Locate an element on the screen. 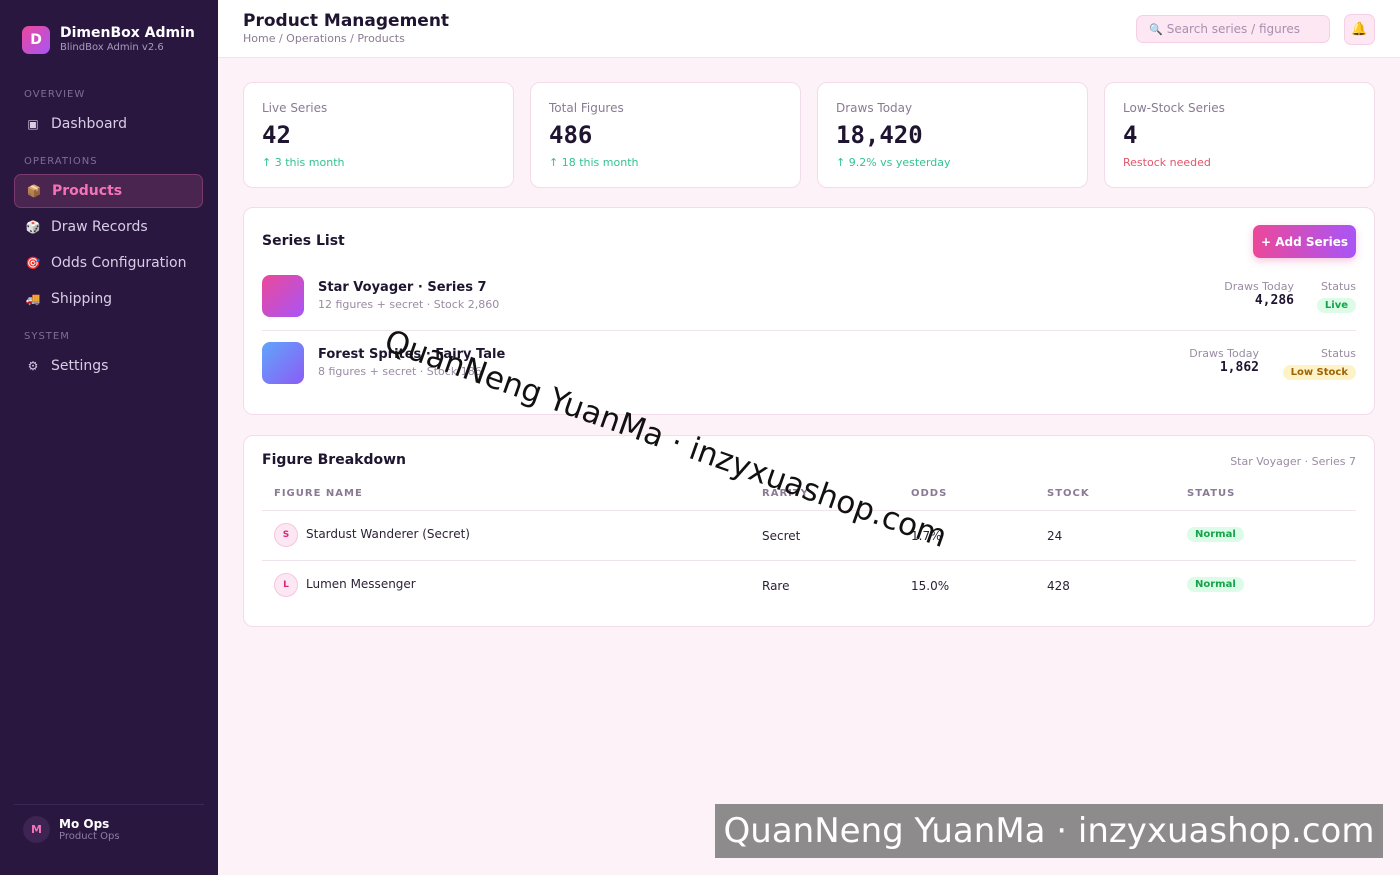 The height and width of the screenshot is (875, 1400). figure-odds: 15.0% is located at coordinates (930, 586).